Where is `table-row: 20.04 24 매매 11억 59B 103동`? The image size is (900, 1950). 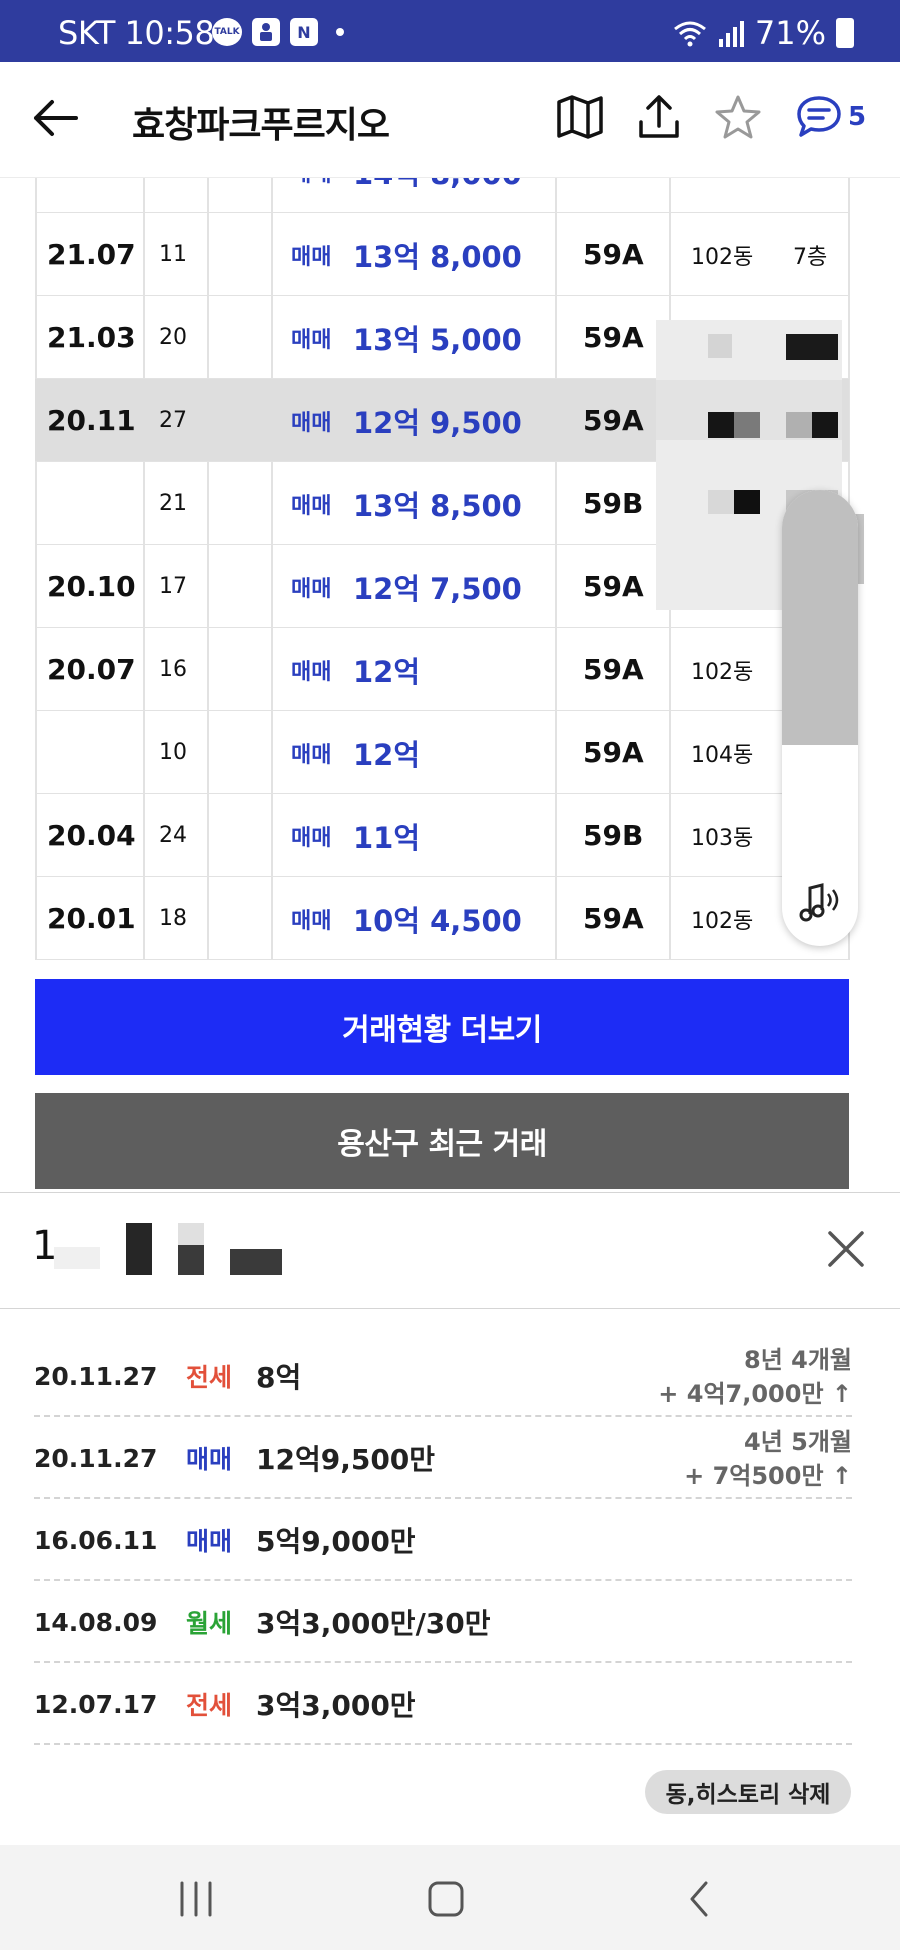
table-row: 20.04 24 매매 11억 59B 103동 is located at coordinates (442, 835).